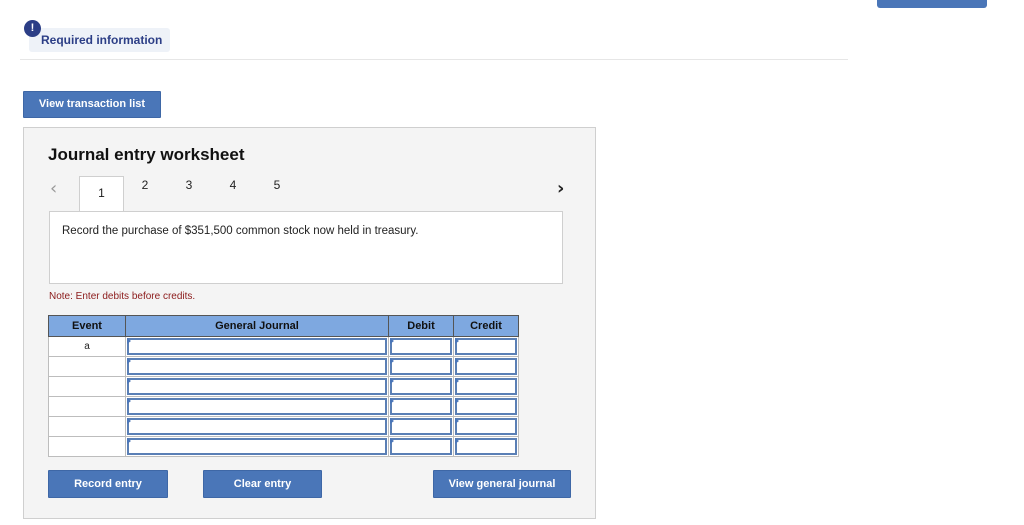 The width and height of the screenshot is (1024, 525). I want to click on tab-5: 5, so click(277, 185).